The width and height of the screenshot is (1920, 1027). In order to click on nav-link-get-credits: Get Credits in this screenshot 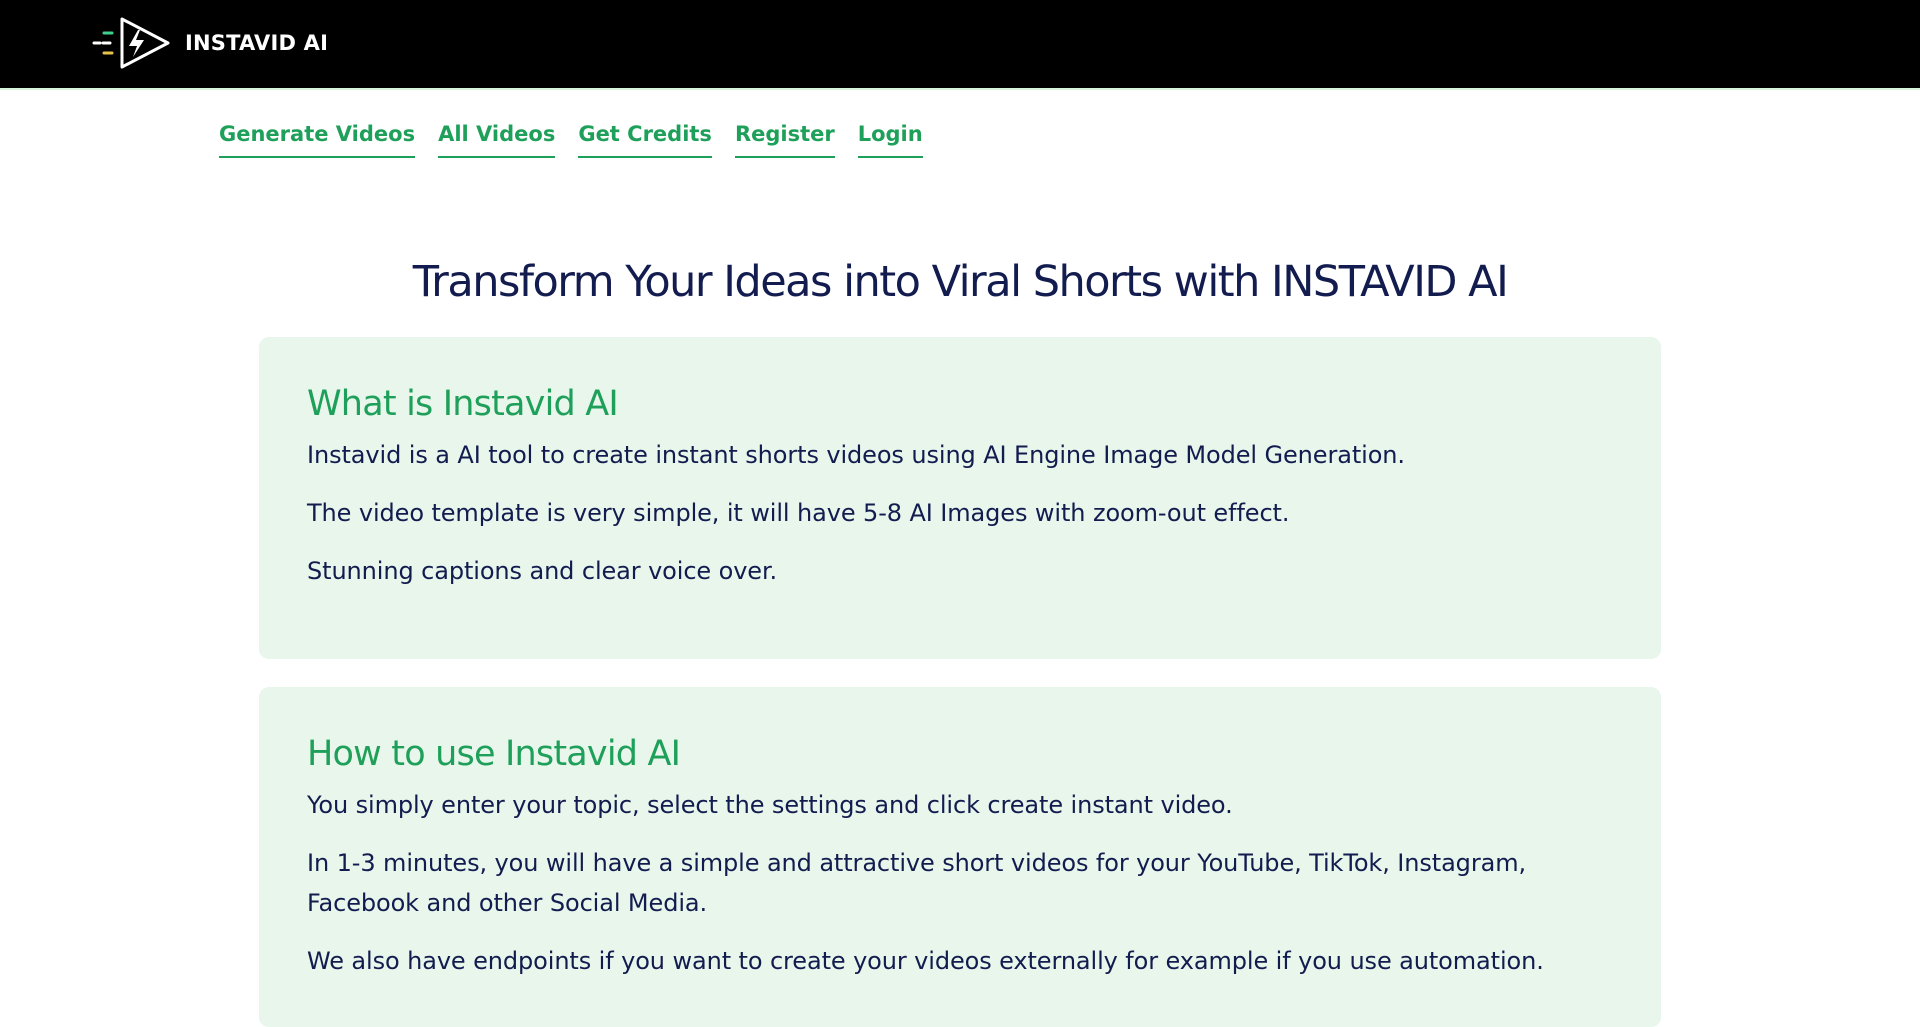, I will do `click(645, 139)`.